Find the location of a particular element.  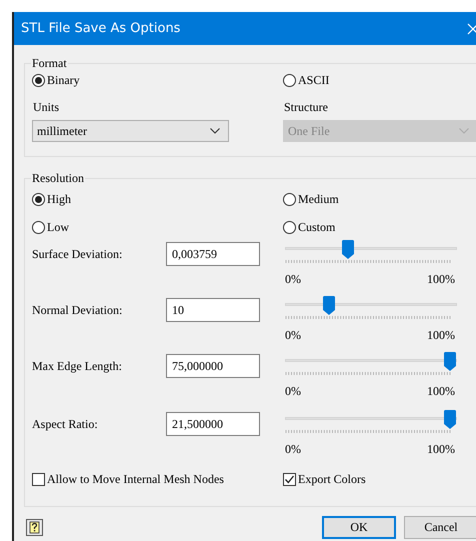

radio-label: Custom is located at coordinates (317, 227).